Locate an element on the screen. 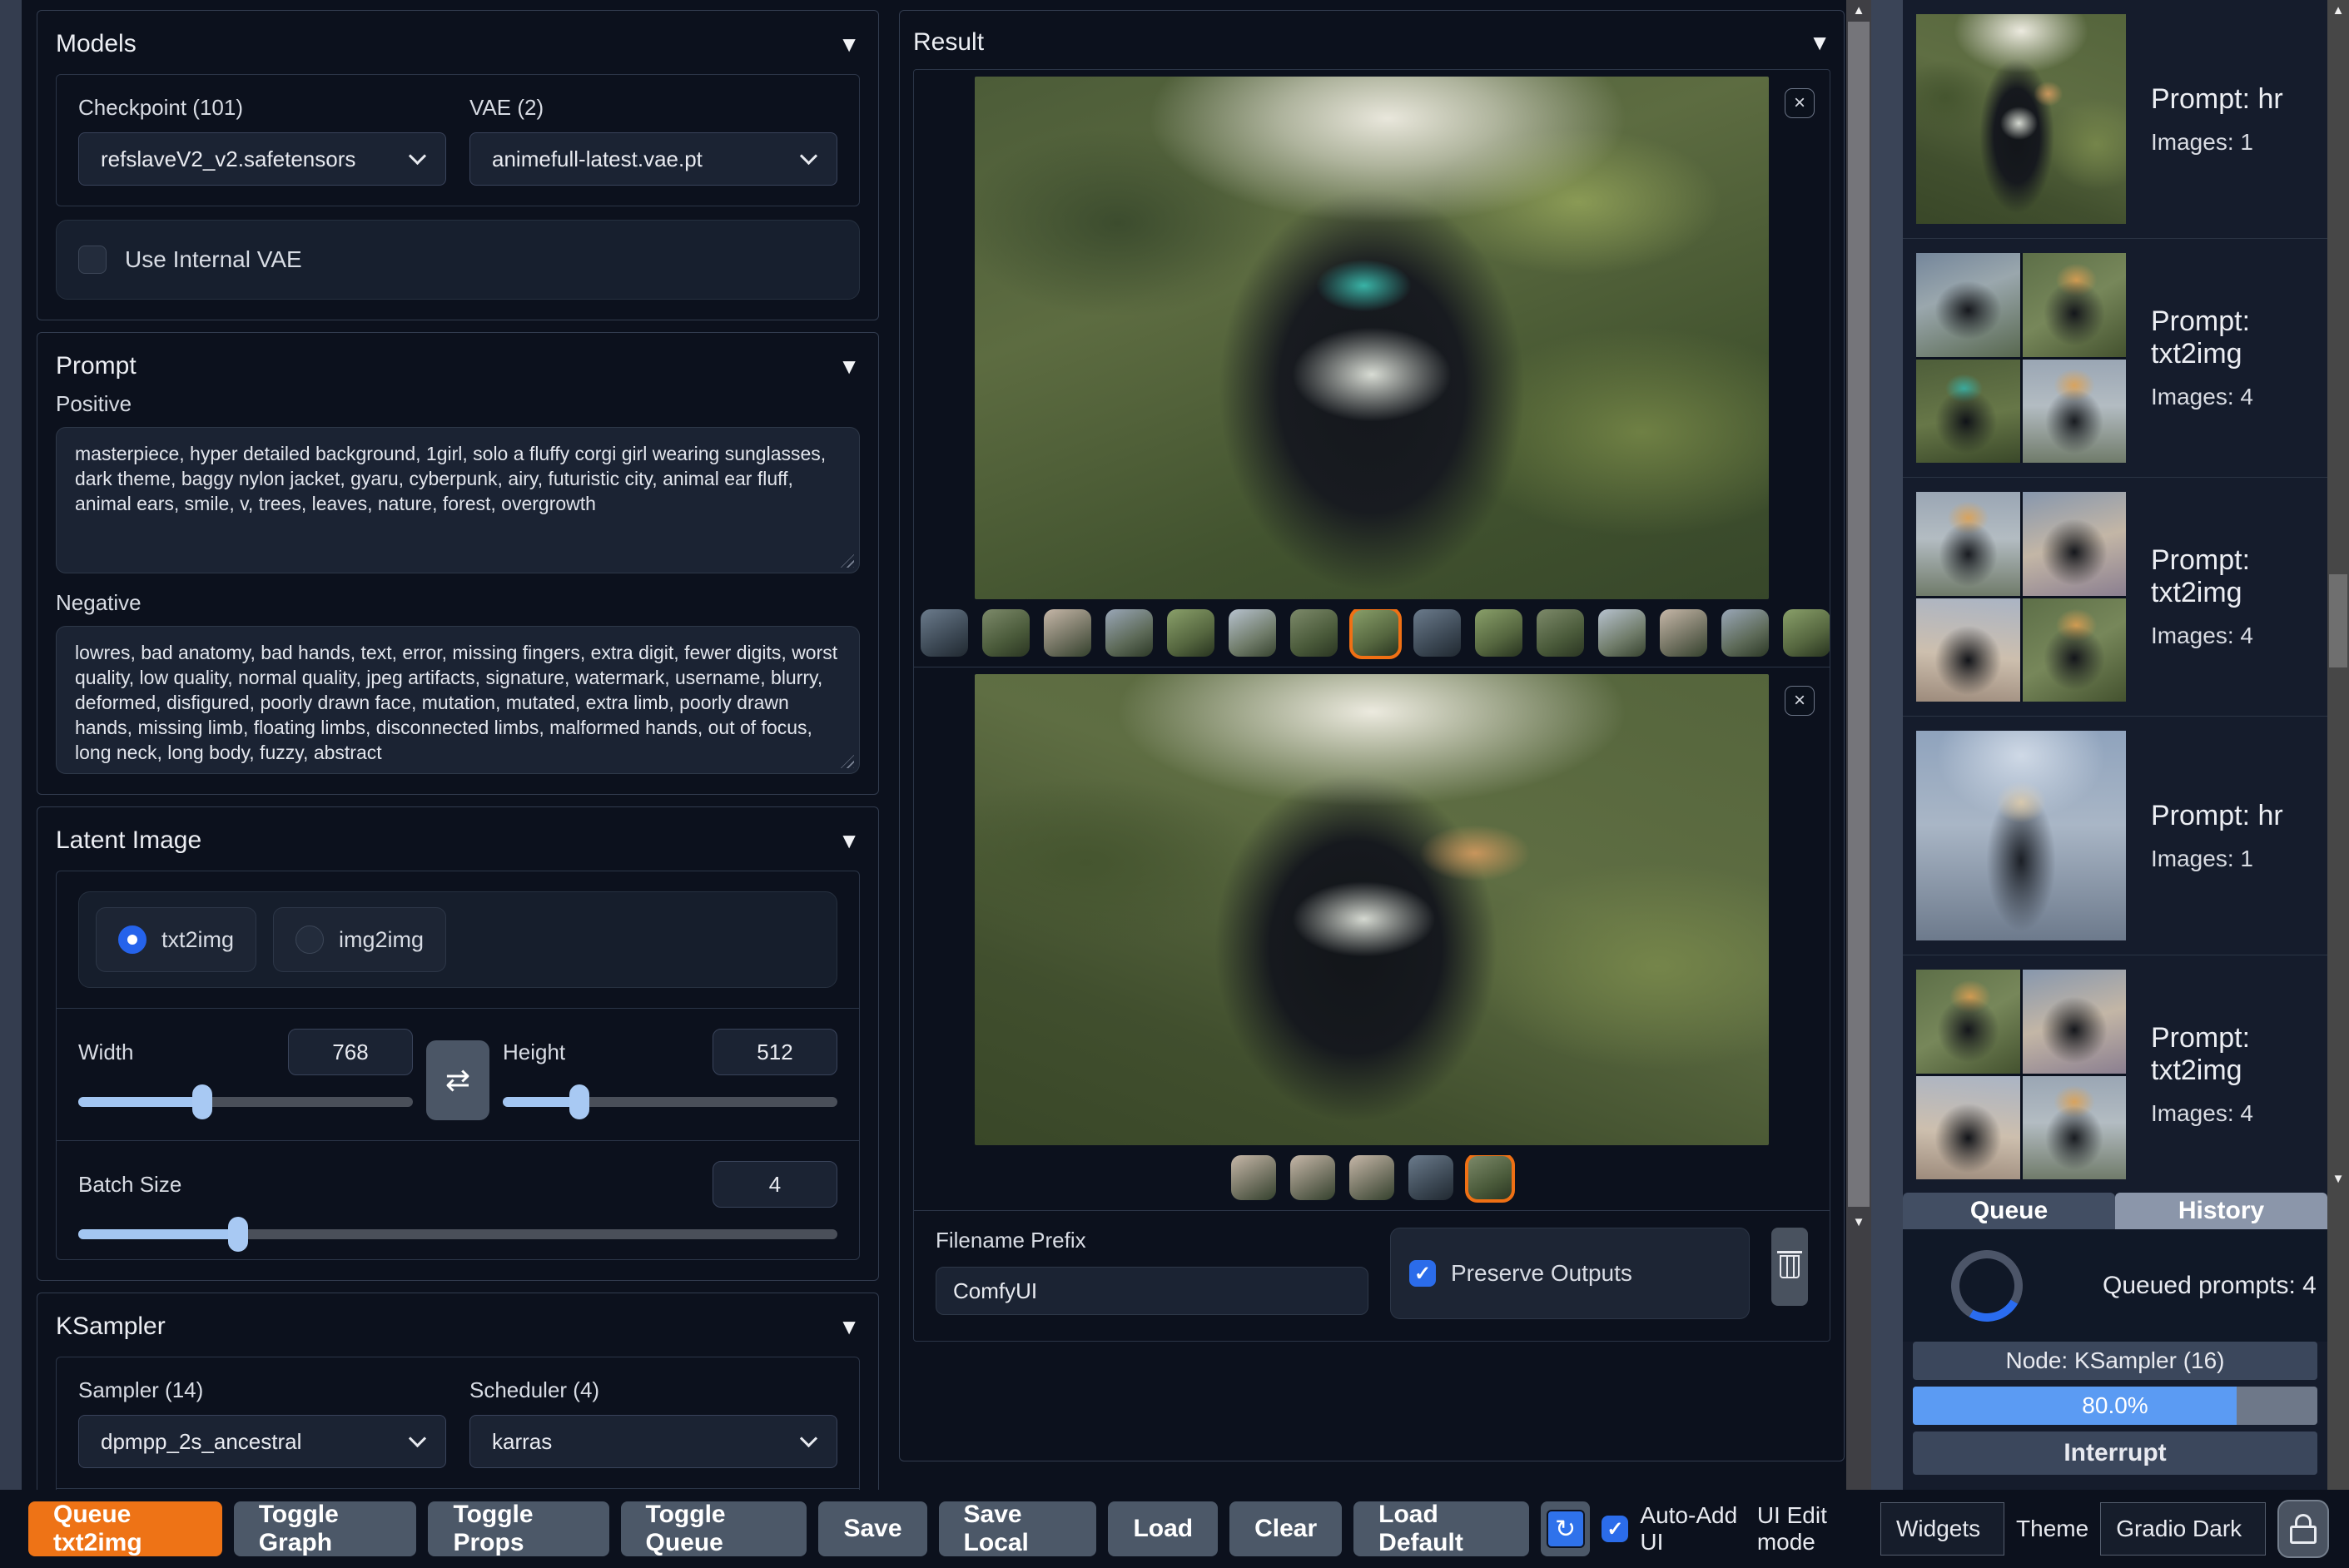  prompt-accordion-header: Prompt ▼ is located at coordinates (458, 366).